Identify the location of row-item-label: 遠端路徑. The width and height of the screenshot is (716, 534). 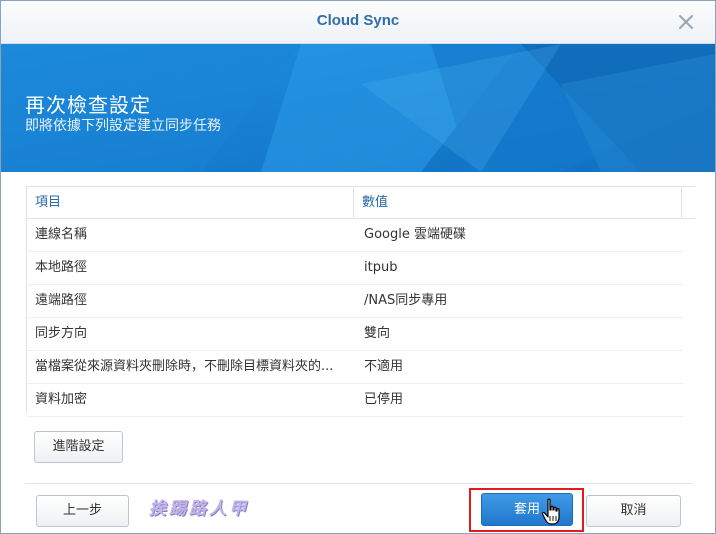
(61, 300).